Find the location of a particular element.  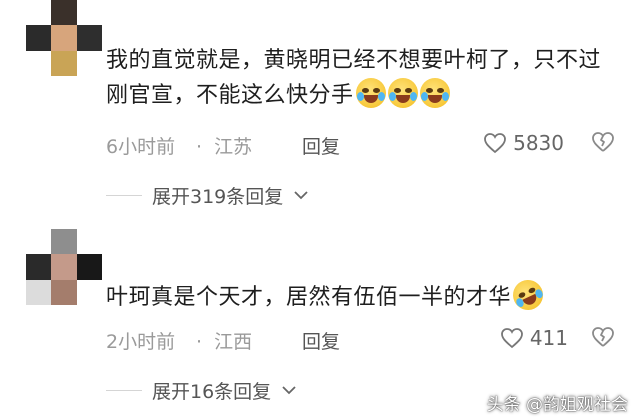

like-button: 411 is located at coordinates (534, 338).